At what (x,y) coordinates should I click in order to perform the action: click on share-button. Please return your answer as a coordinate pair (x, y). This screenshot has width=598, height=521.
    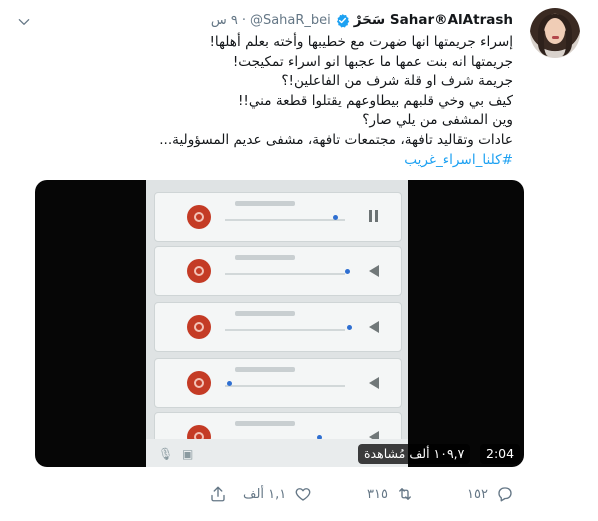
    Looking at the image, I should click on (218, 494).